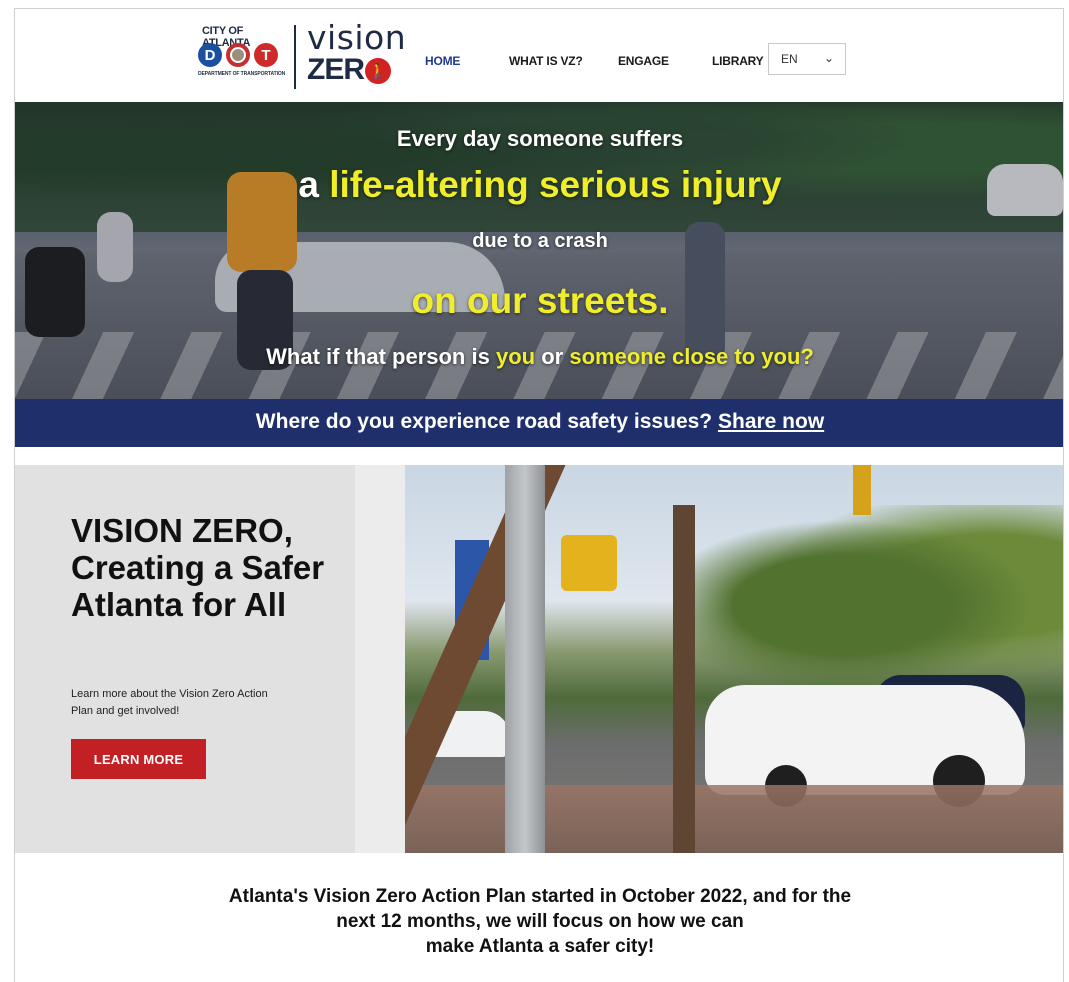 The image size is (1069, 982). Describe the element at coordinates (378, 71) in the screenshot. I see `pedestrian-icon: 🚶` at that location.